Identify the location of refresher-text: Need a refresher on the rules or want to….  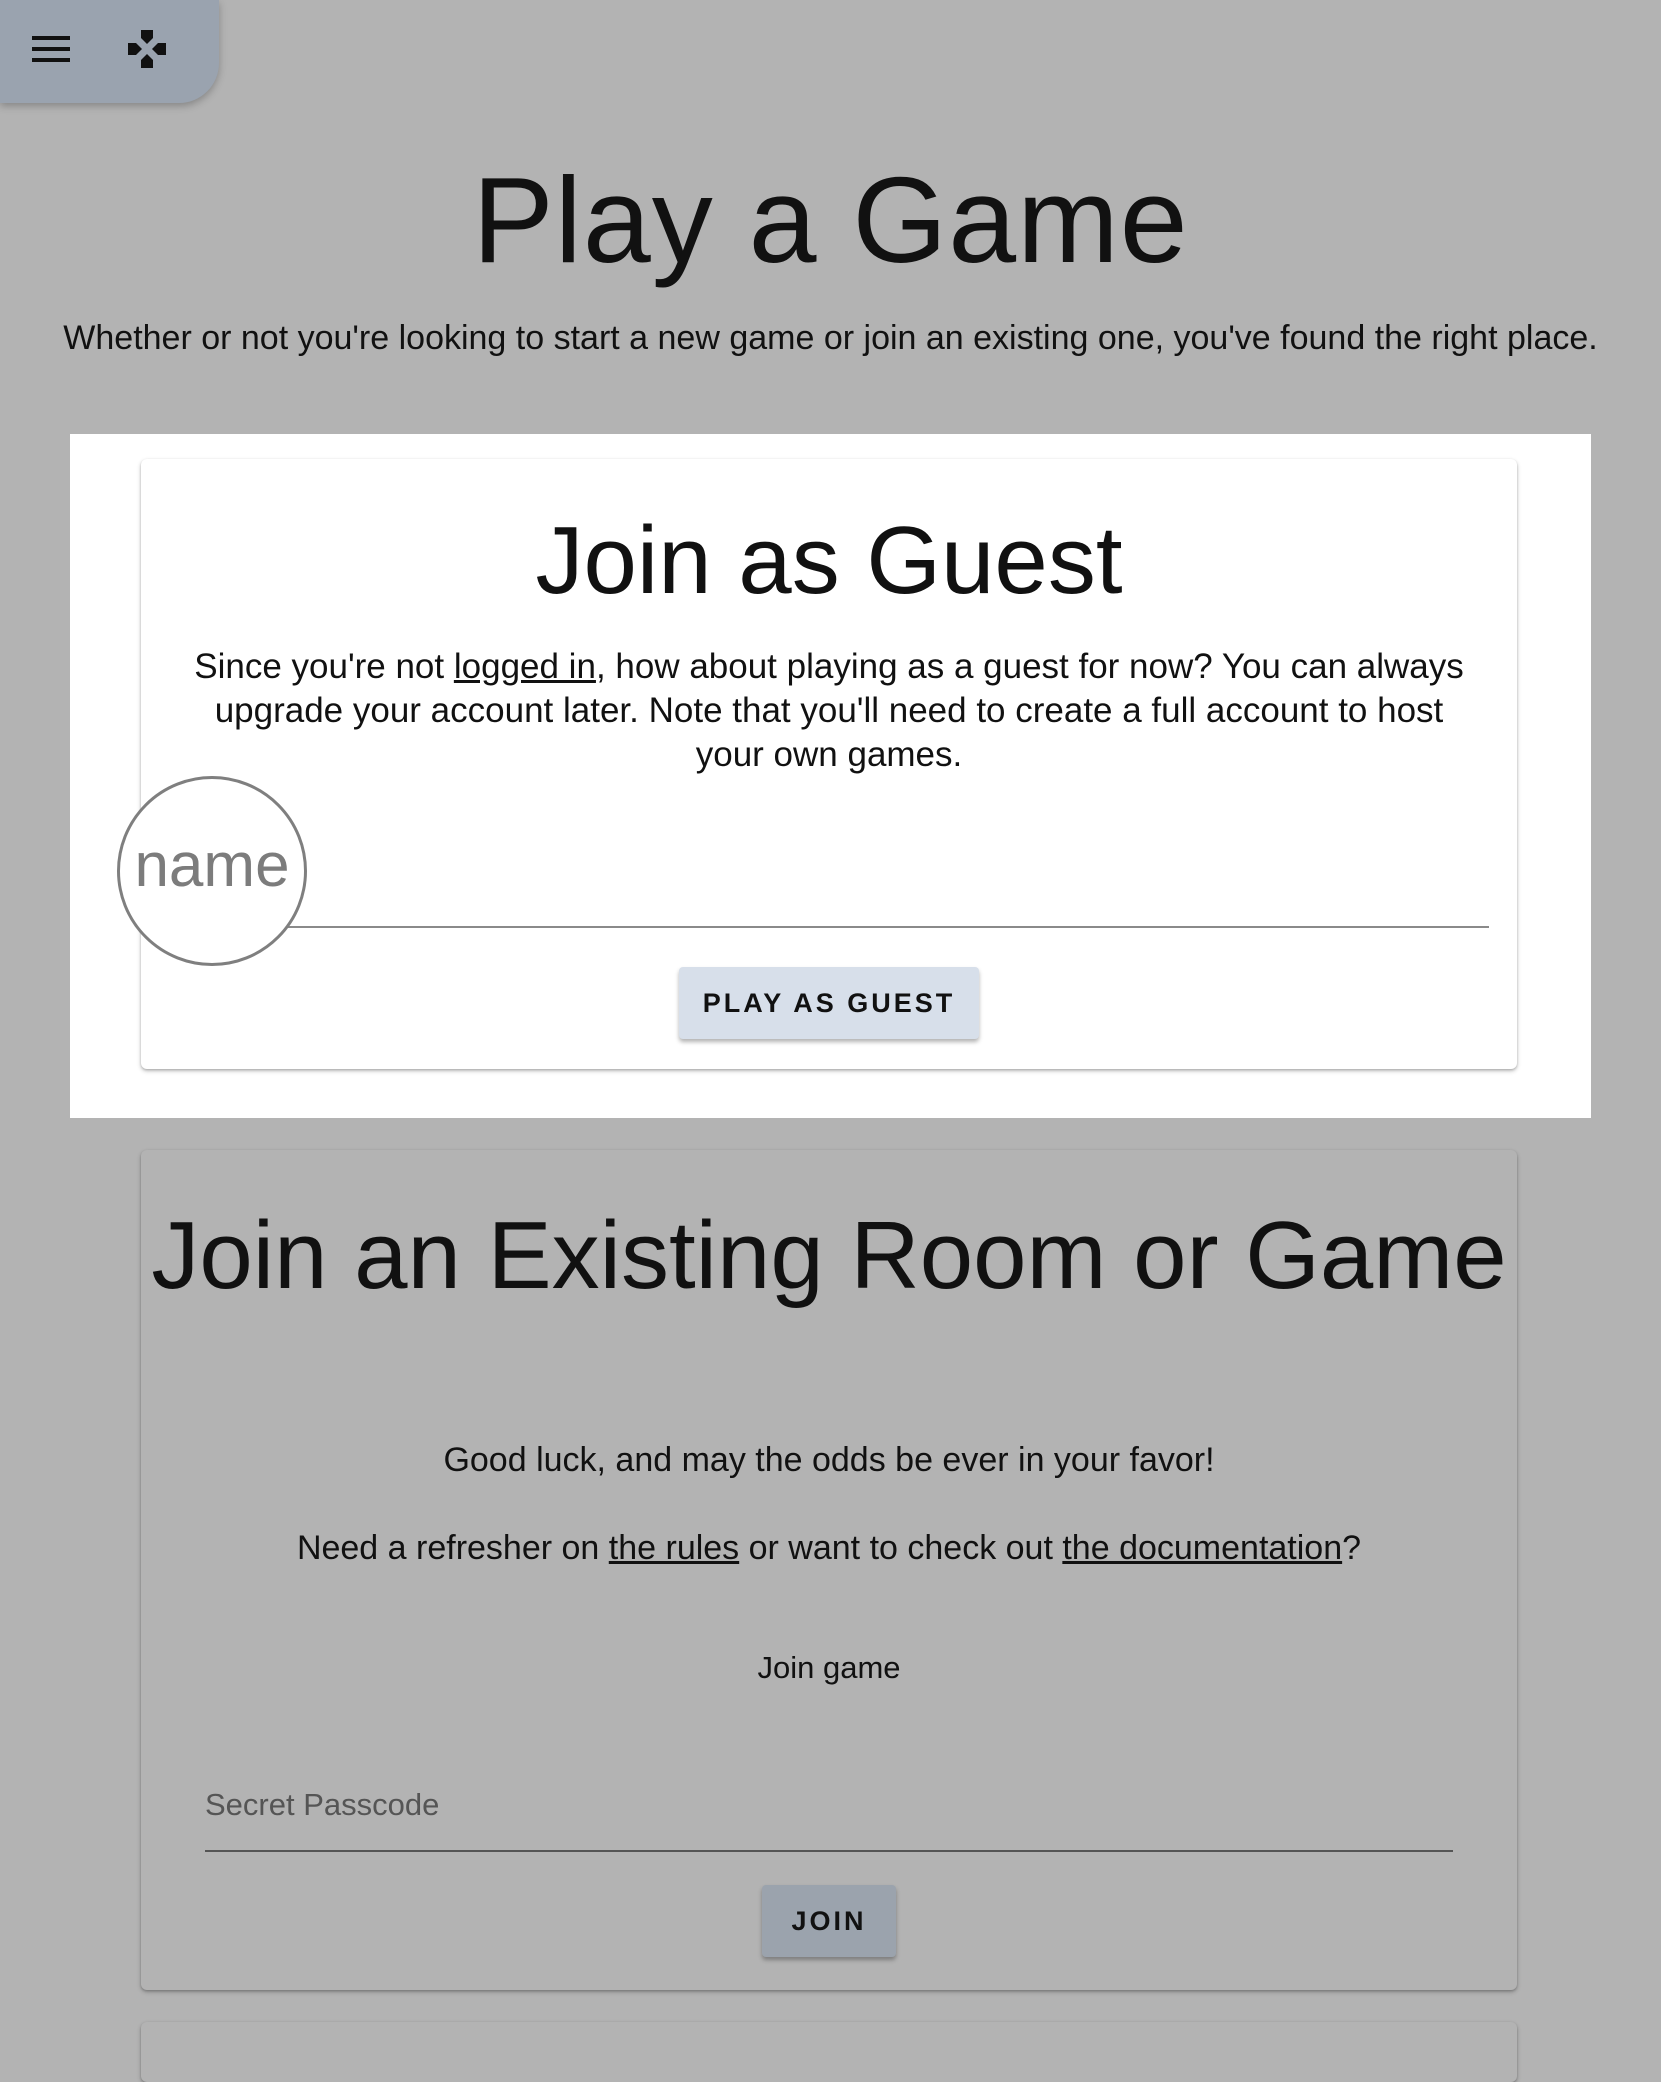
(829, 1548).